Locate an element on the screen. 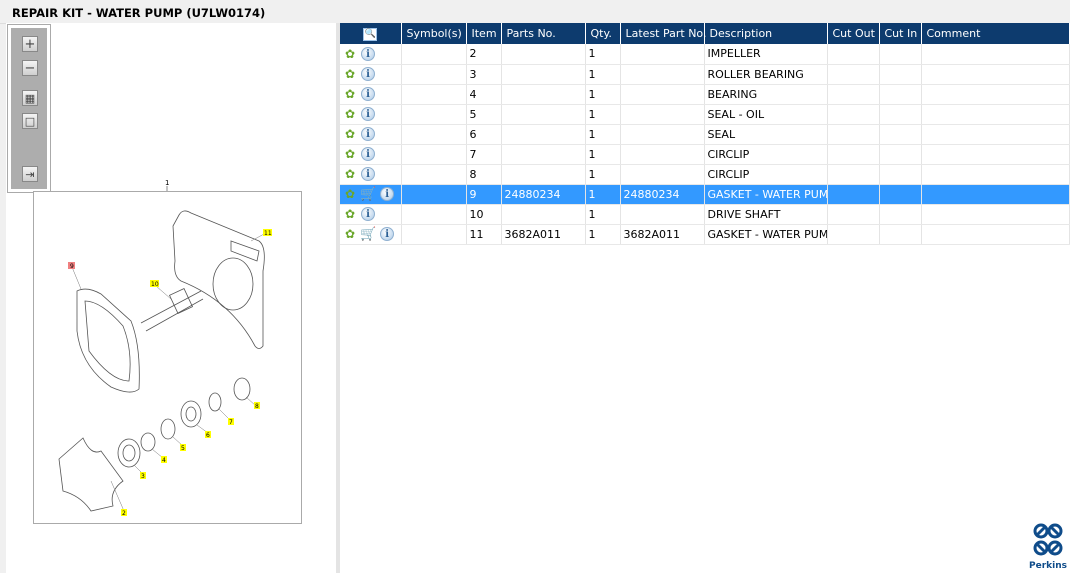 The width and height of the screenshot is (1070, 573). callout-11: 11 is located at coordinates (267, 233).